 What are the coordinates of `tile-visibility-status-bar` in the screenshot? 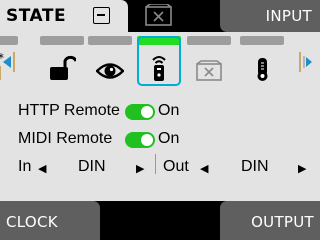 It's located at (110, 40).